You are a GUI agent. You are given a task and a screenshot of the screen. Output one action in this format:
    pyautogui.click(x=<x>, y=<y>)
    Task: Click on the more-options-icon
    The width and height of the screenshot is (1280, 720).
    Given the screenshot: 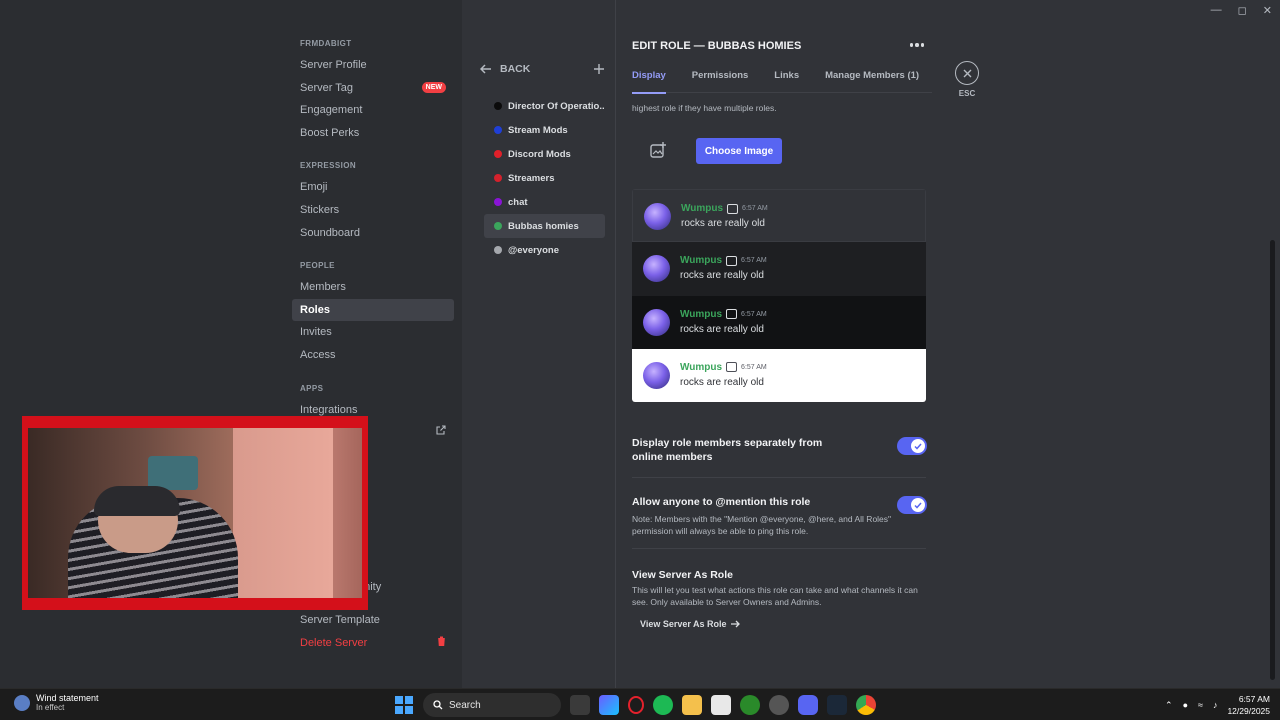 What is the action you would take?
    pyautogui.click(x=917, y=45)
    